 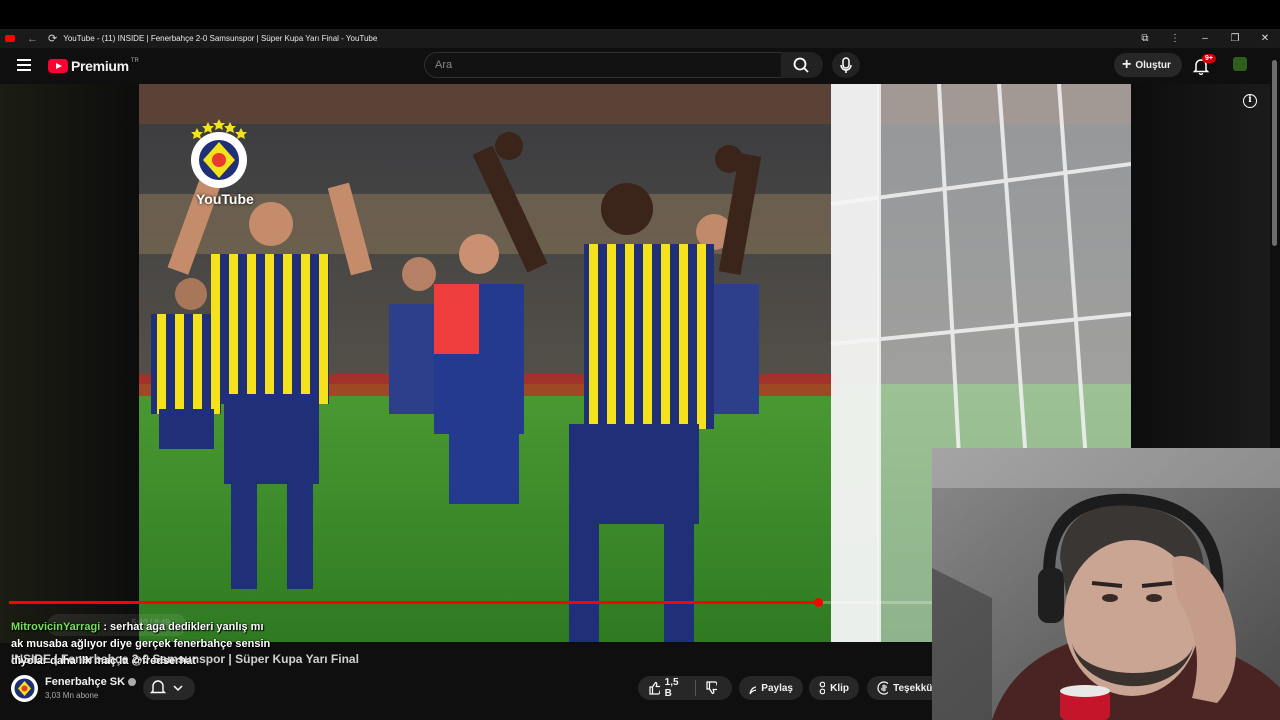 I want to click on chat-username: MitrovicinYarragi, so click(x=56, y=627).